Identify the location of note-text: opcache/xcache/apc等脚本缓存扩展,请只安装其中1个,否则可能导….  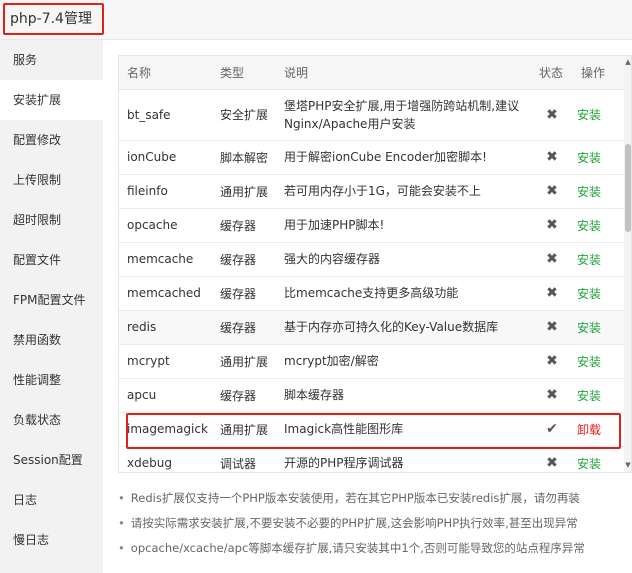
(357, 548).